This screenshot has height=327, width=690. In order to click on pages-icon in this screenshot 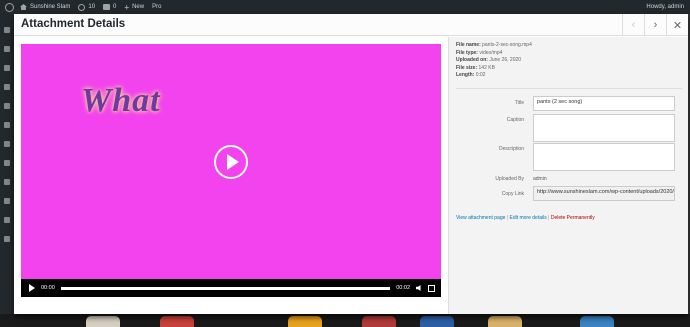, I will do `click(7, 87)`.